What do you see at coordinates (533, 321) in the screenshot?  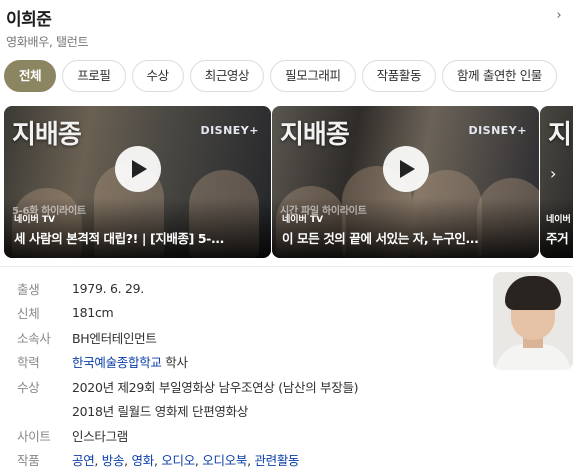 I see `profile-photo` at bounding box center [533, 321].